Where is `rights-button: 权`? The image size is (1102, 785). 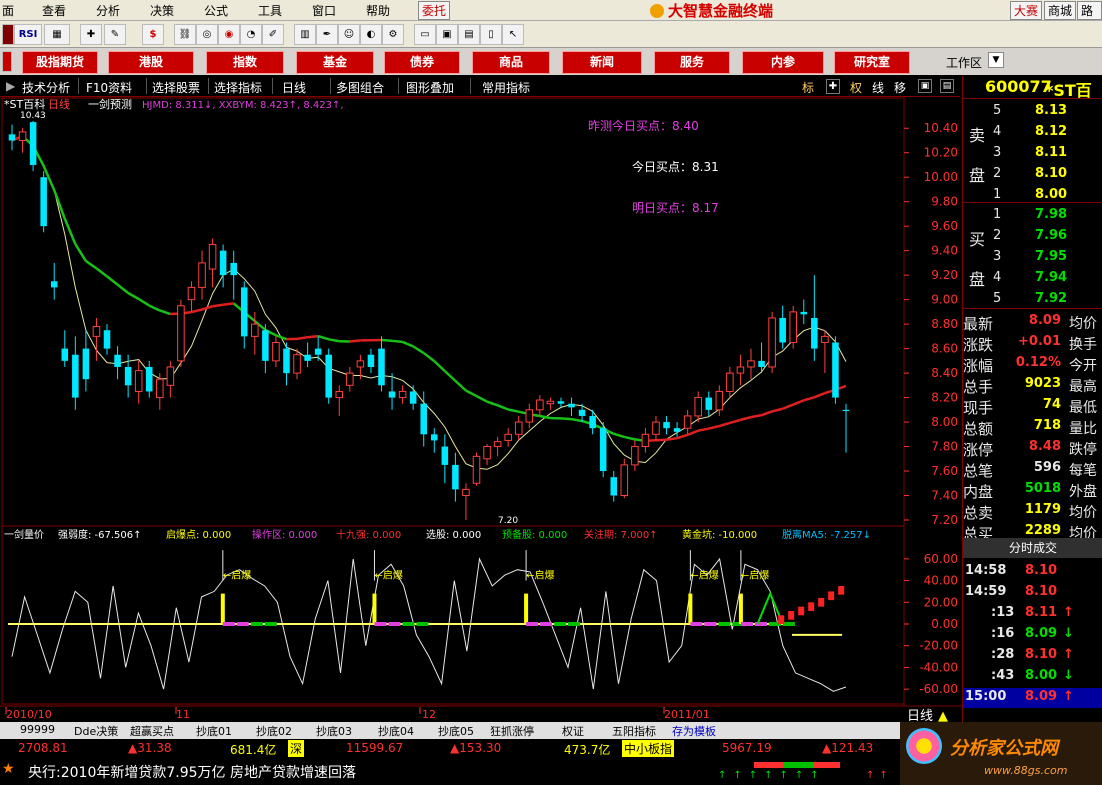
rights-button: 权 is located at coordinates (856, 87).